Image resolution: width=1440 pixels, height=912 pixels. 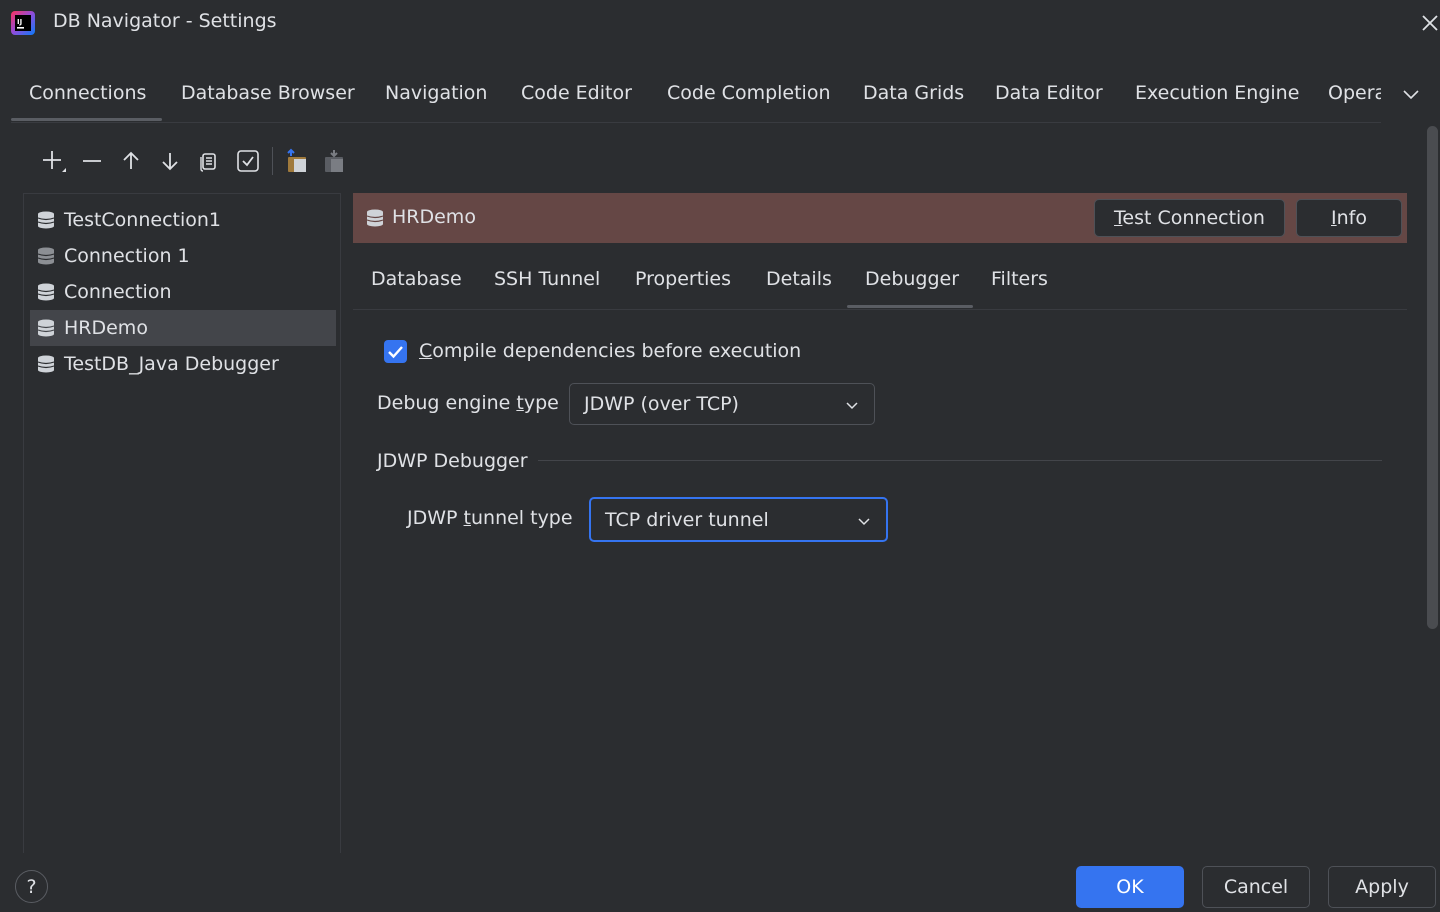 What do you see at coordinates (749, 93) in the screenshot?
I see `tab-code-completion: Code Completion` at bounding box center [749, 93].